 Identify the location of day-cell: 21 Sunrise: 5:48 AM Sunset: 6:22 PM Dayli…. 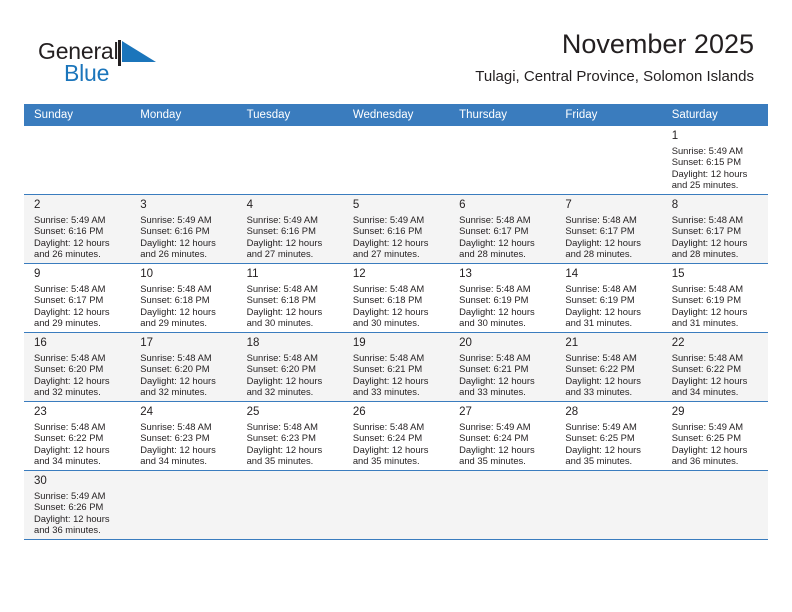
(608, 367).